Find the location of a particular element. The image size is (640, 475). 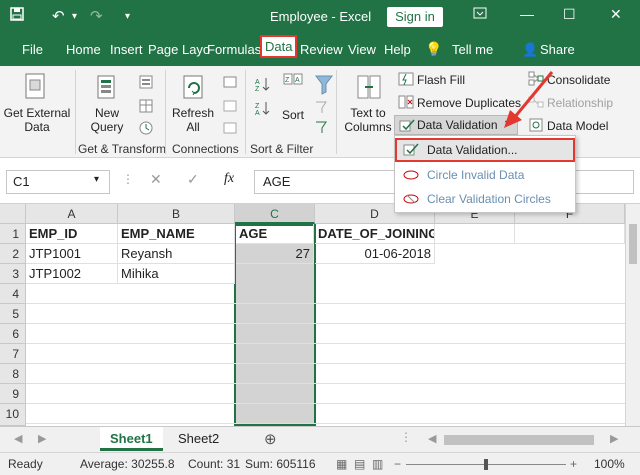

row-header: 1 is located at coordinates (13, 234).